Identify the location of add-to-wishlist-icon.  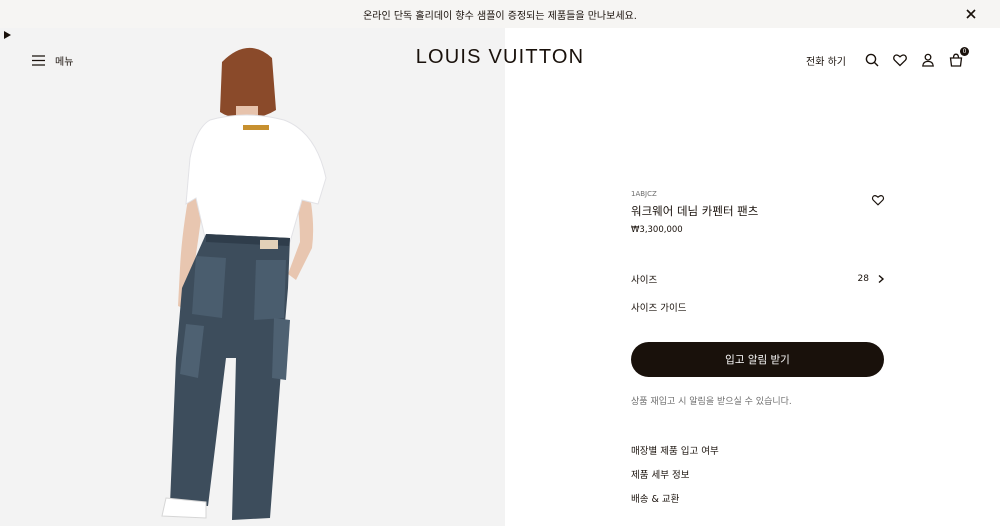
(878, 200).